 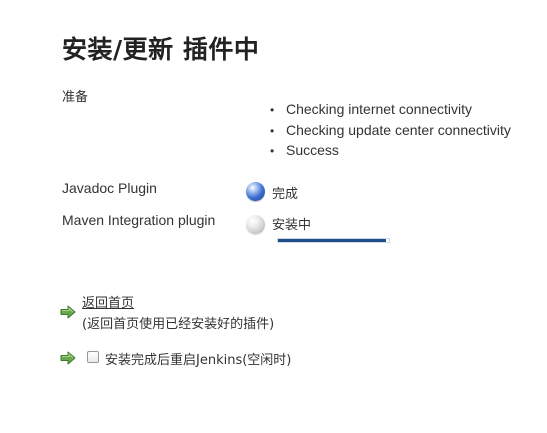 What do you see at coordinates (109, 188) in the screenshot?
I see `plugin-name-javadoc: Javadoc Plugin` at bounding box center [109, 188].